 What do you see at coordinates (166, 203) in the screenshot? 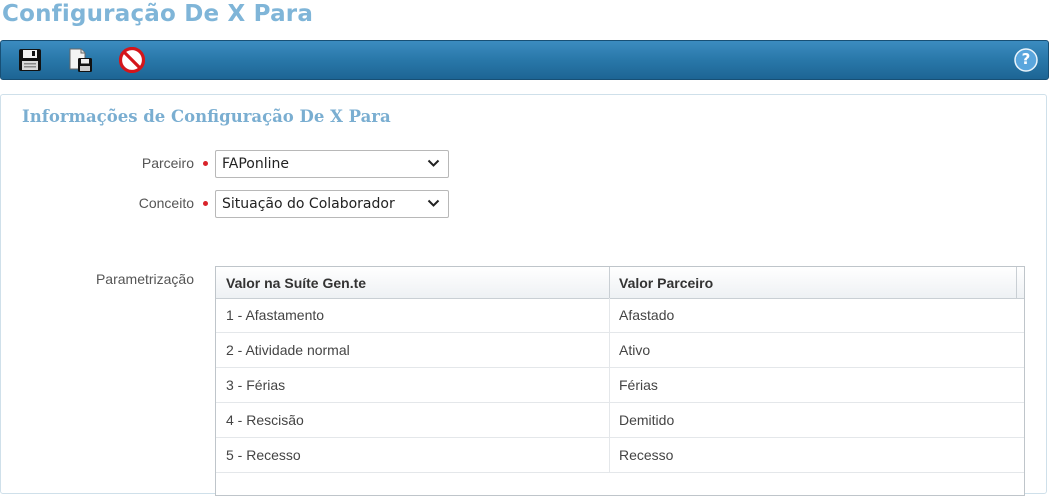
I see `conceito-label: Conceito` at bounding box center [166, 203].